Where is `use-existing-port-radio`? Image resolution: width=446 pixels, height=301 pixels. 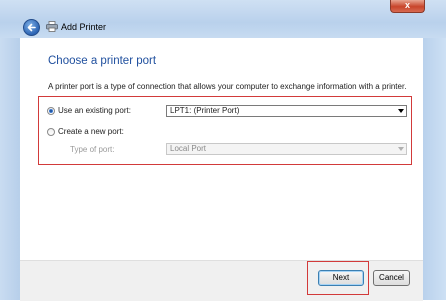 use-existing-port-radio is located at coordinates (51, 111).